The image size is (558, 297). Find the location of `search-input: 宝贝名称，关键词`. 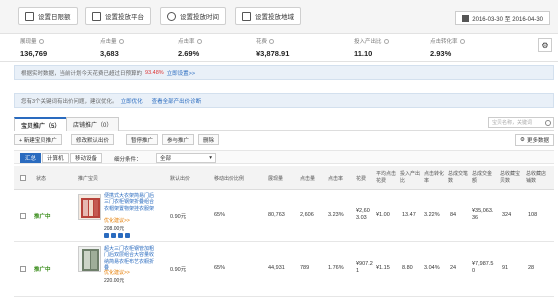

search-input: 宝贝名称，关键词 is located at coordinates (521, 122).